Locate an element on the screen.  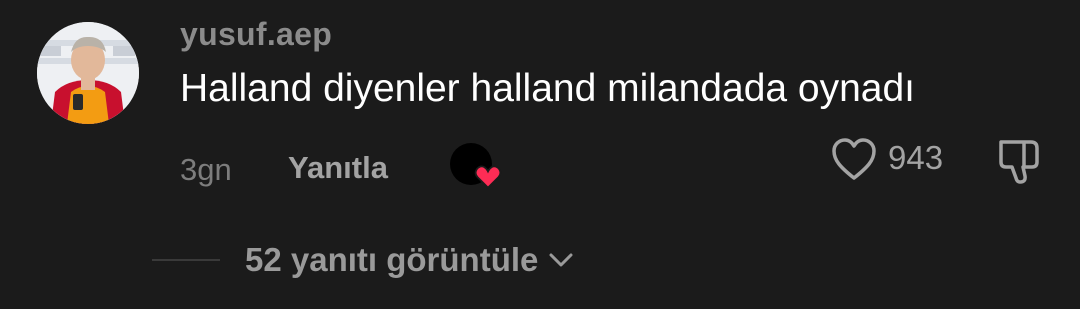
replies-divider is located at coordinates (186, 260).